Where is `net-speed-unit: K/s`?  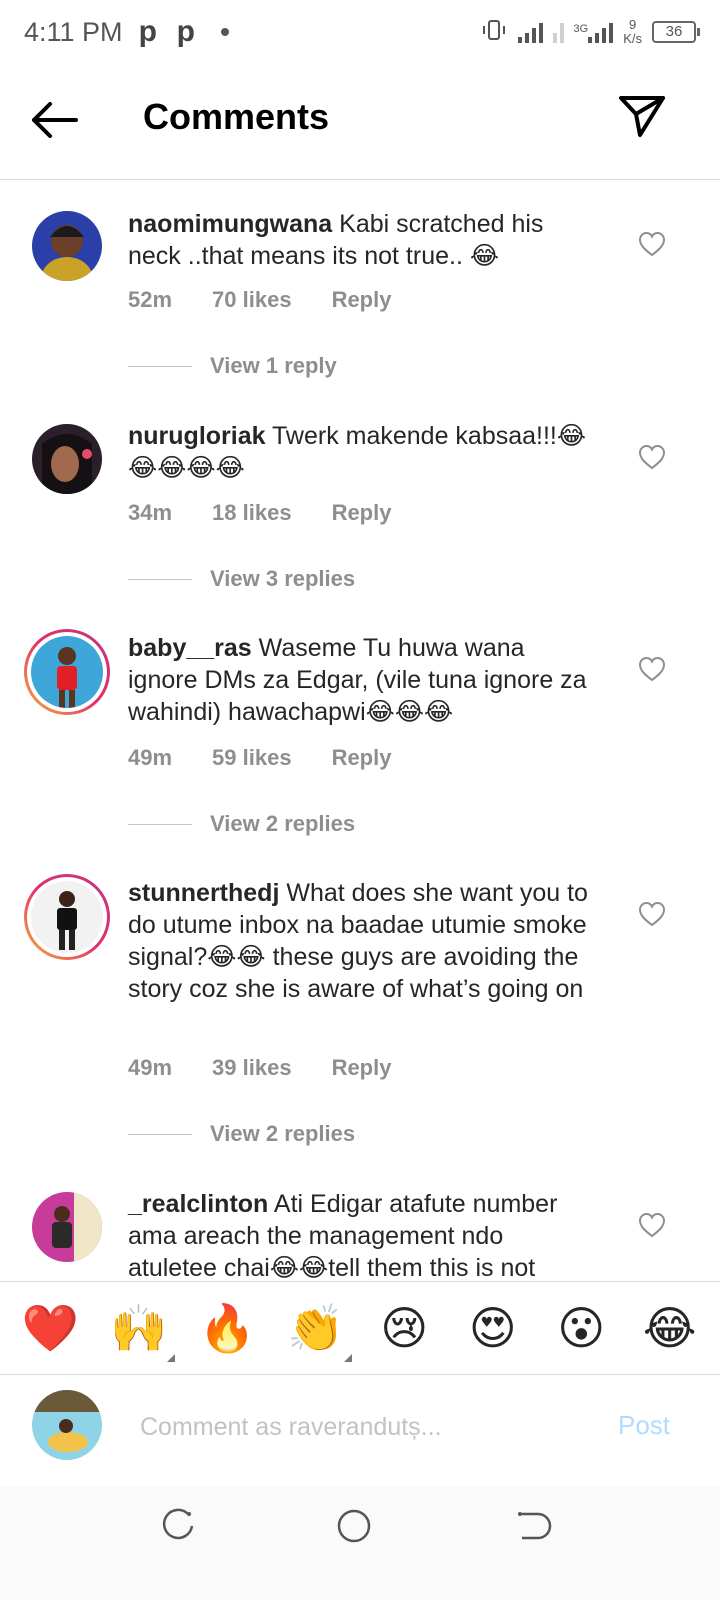 net-speed-unit: K/s is located at coordinates (632, 38).